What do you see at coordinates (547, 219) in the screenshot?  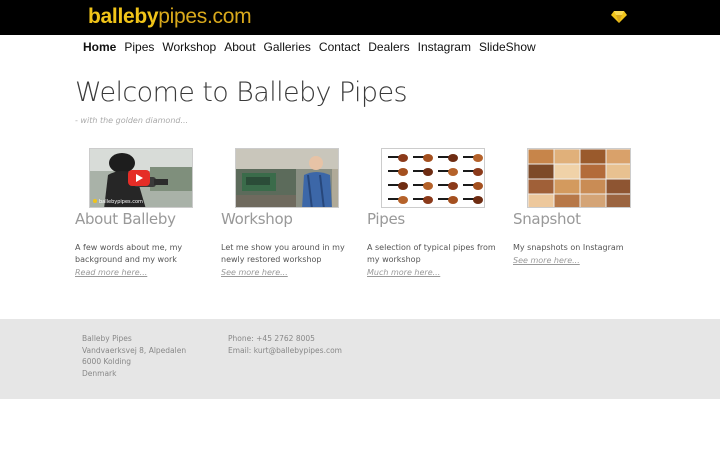 I see `card-title: Snapshot` at bounding box center [547, 219].